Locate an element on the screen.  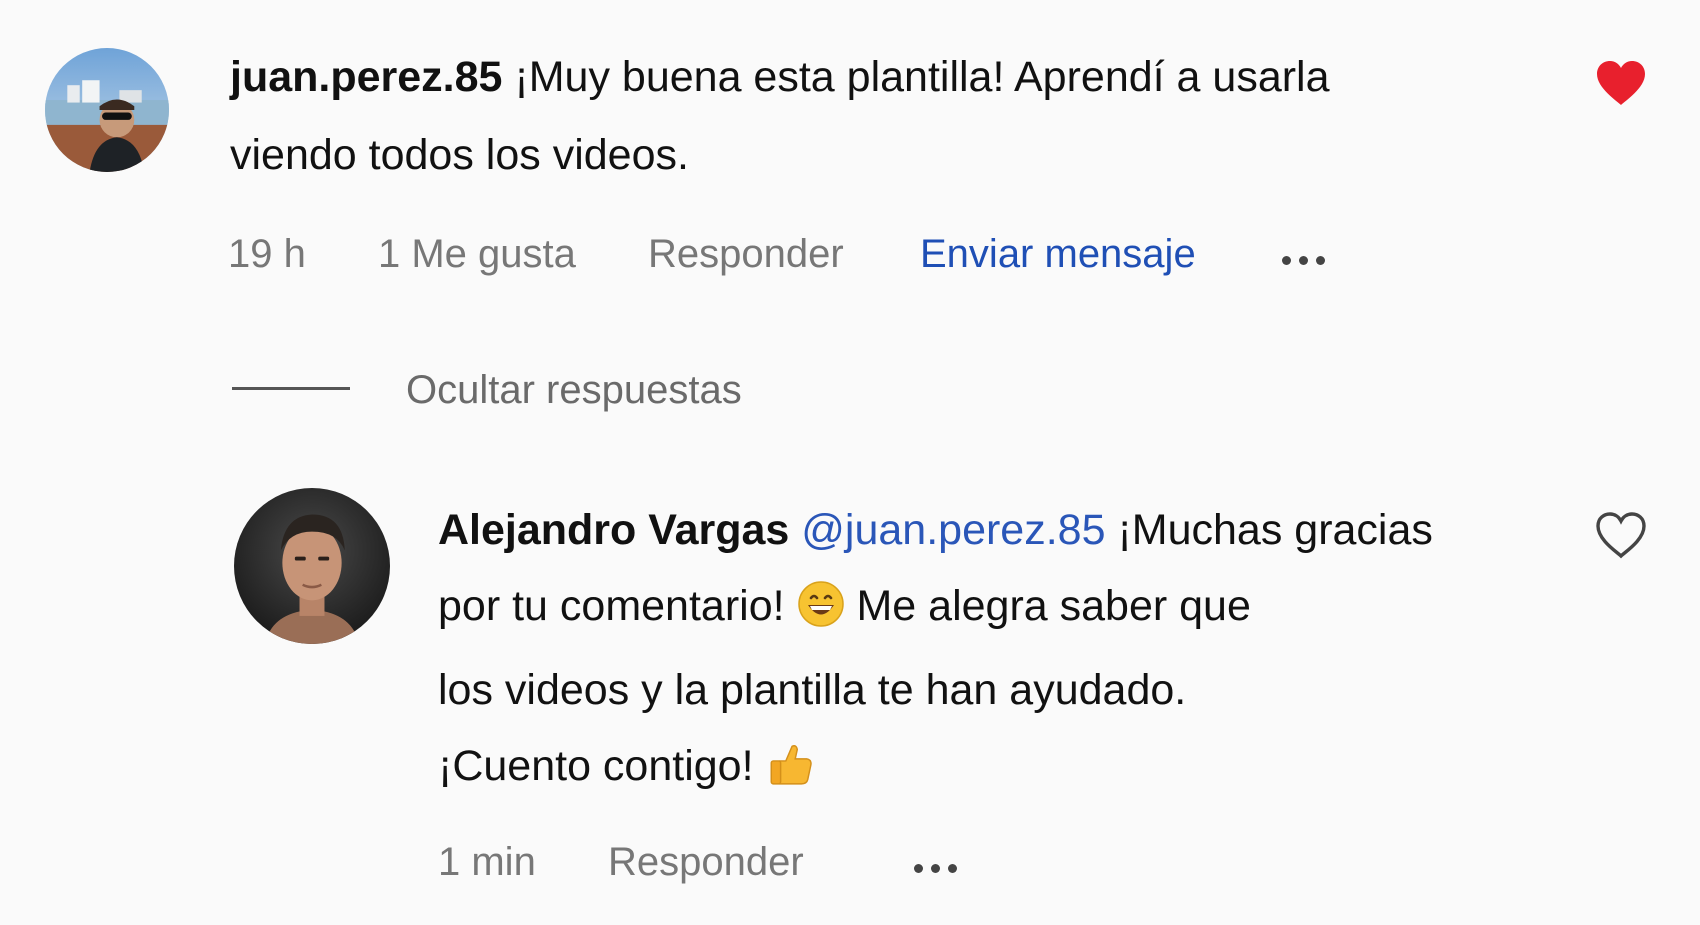
reply-reply-button: Responder is located at coordinates (706, 862).